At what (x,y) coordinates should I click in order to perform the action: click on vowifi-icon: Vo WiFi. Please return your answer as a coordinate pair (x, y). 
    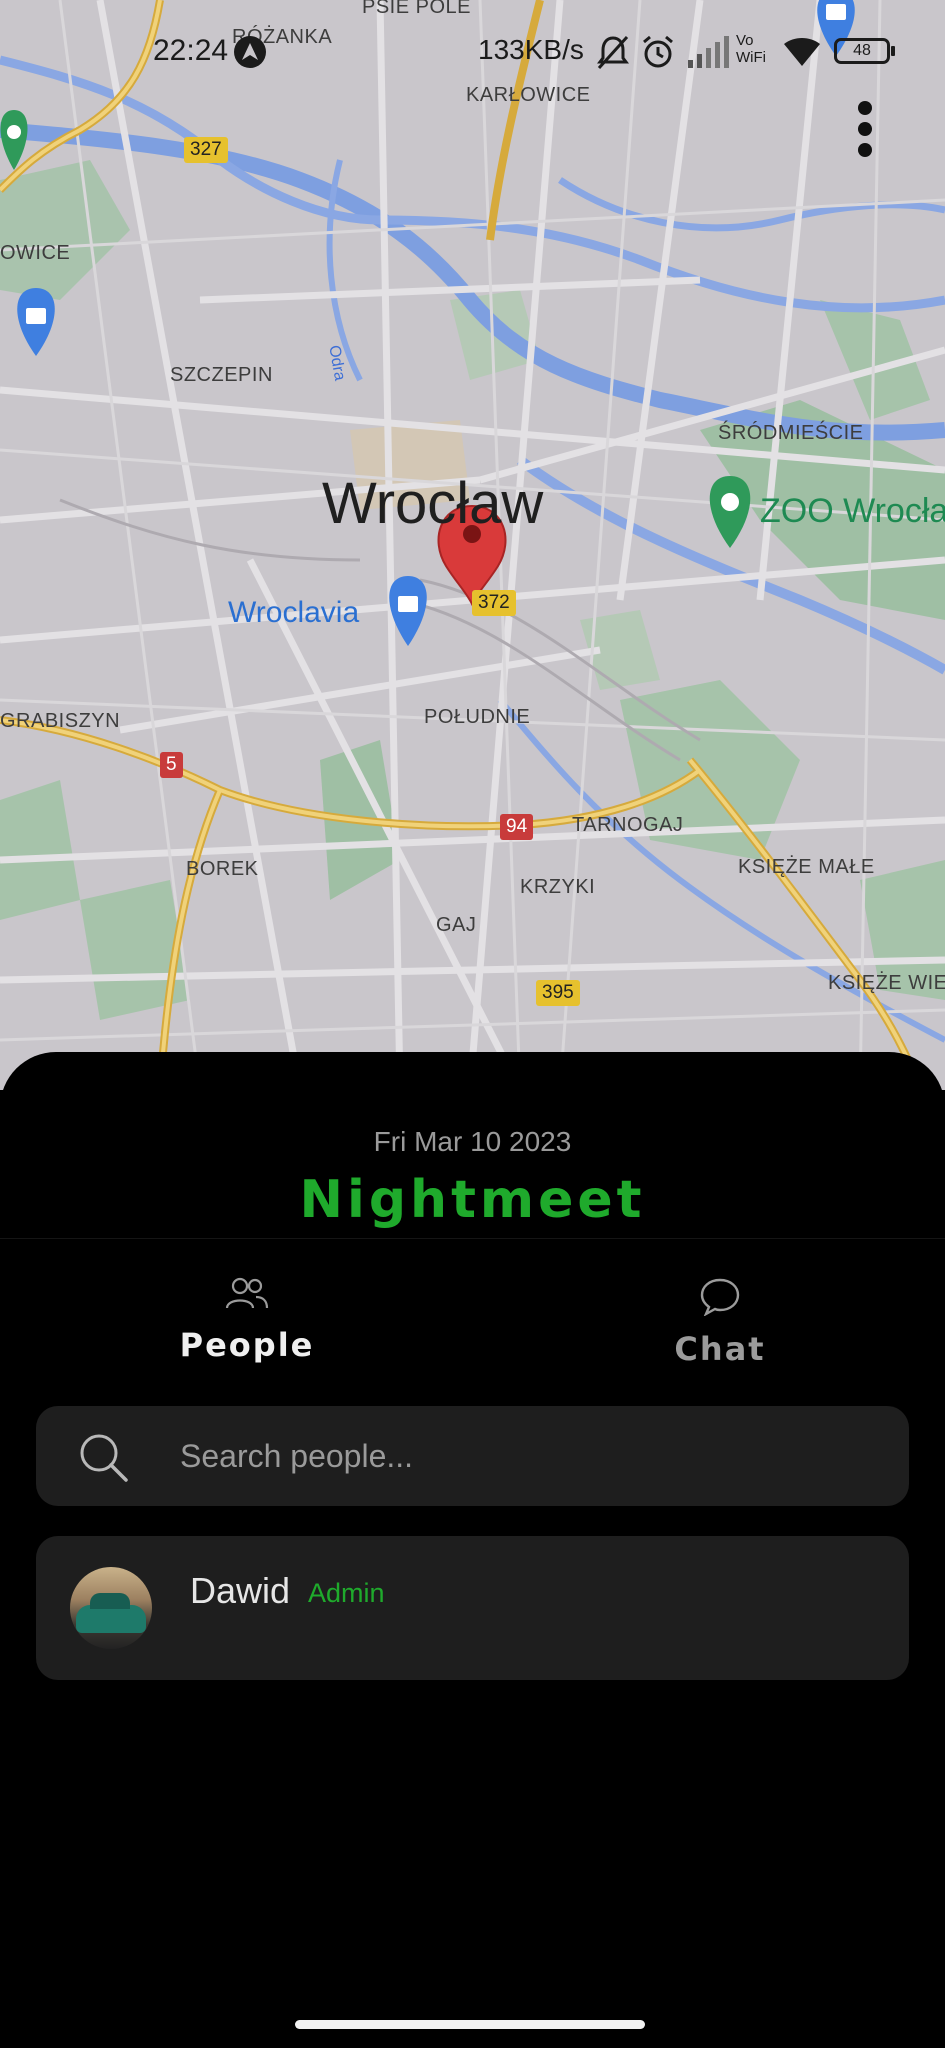
    Looking at the image, I should click on (751, 49).